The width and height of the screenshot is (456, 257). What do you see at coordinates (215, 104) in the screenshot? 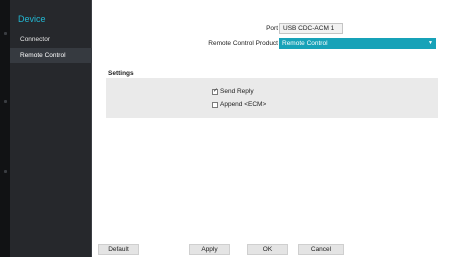
I see `append-ecm-checkbox` at bounding box center [215, 104].